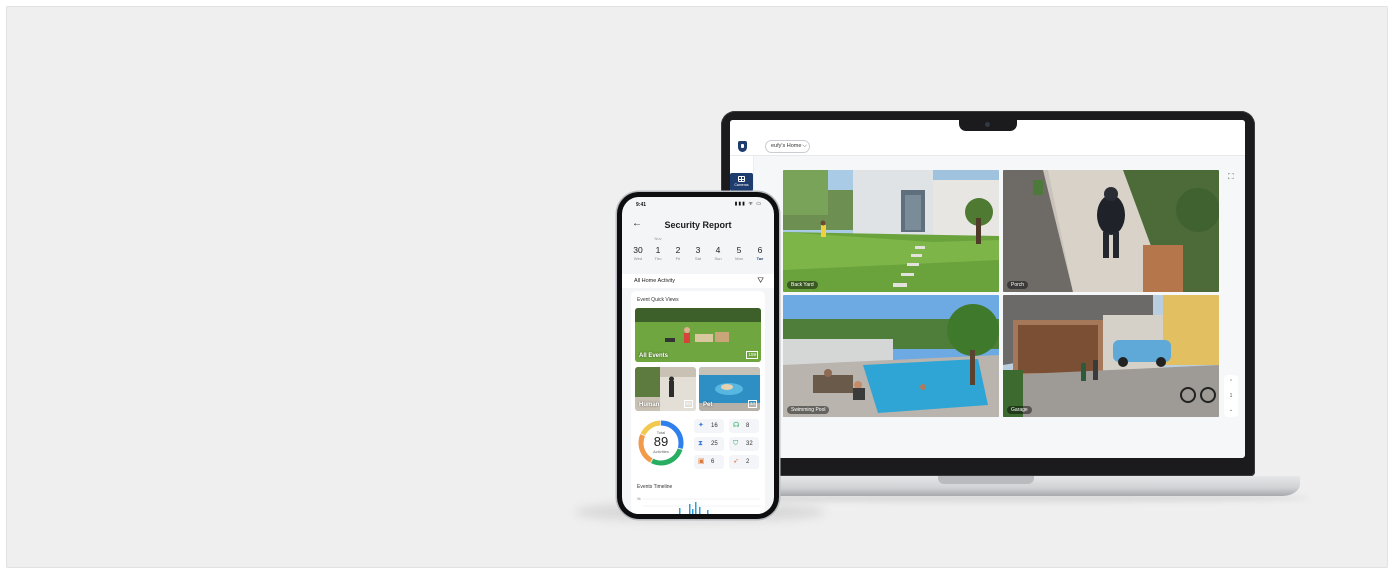 The width and height of the screenshot is (1395, 568). I want to click on date-day: Tue, so click(760, 258).